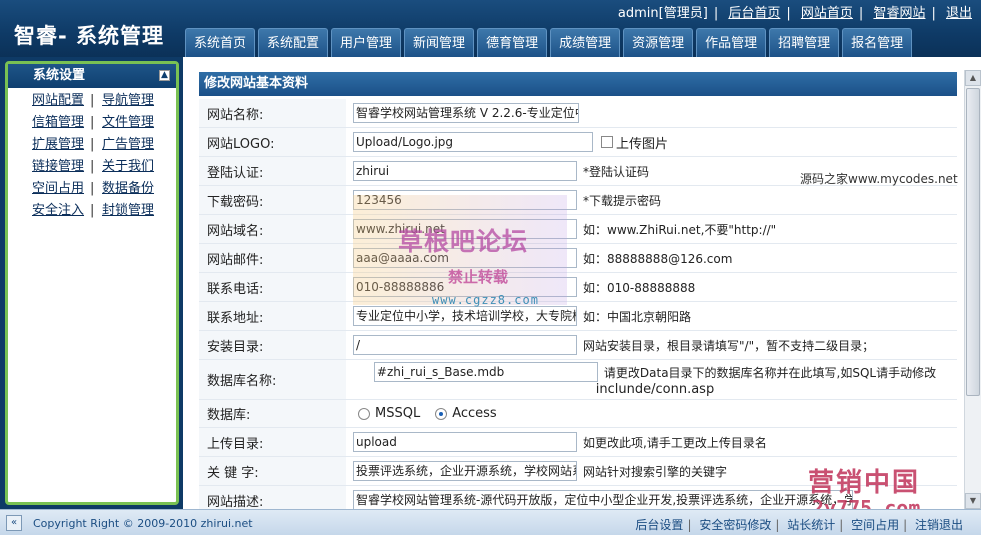  Describe the element at coordinates (272, 345) in the screenshot. I see `field-label: 安装目录:` at that location.